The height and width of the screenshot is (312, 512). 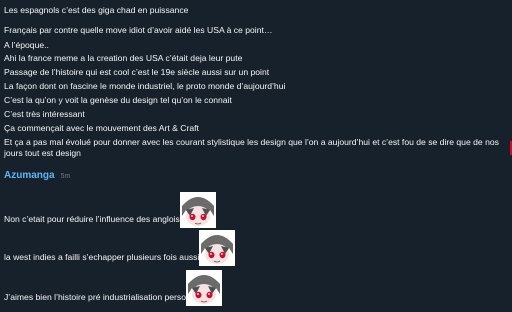 I want to click on message-8: C’est très intéressant, so click(x=44, y=114).